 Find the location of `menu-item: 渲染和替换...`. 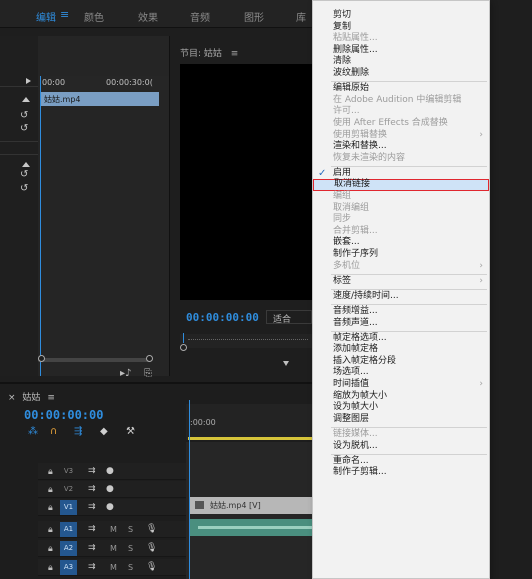

menu-item: 渲染和替换... is located at coordinates (401, 147).